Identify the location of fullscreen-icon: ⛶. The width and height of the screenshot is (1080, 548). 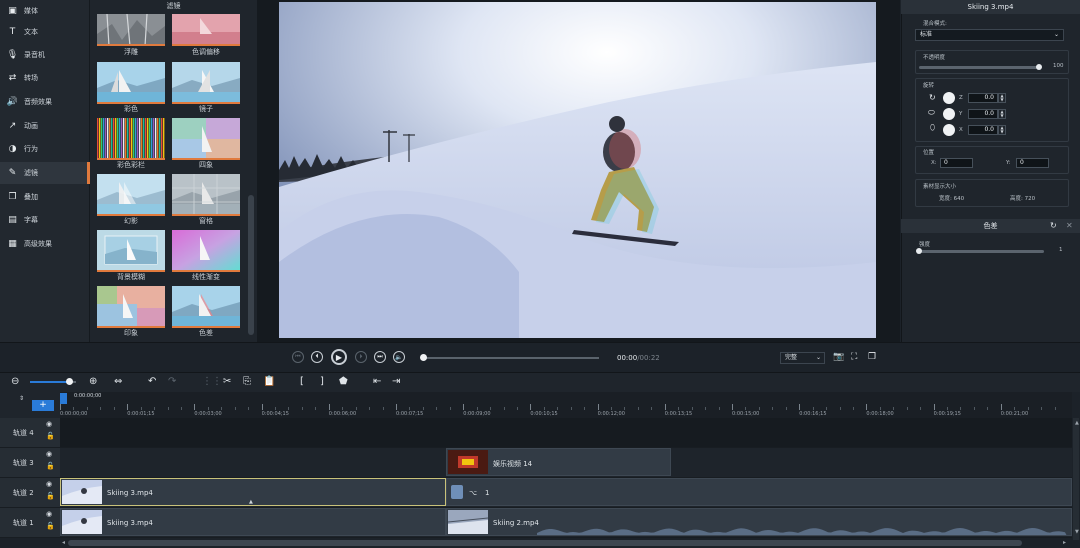
(854, 357).